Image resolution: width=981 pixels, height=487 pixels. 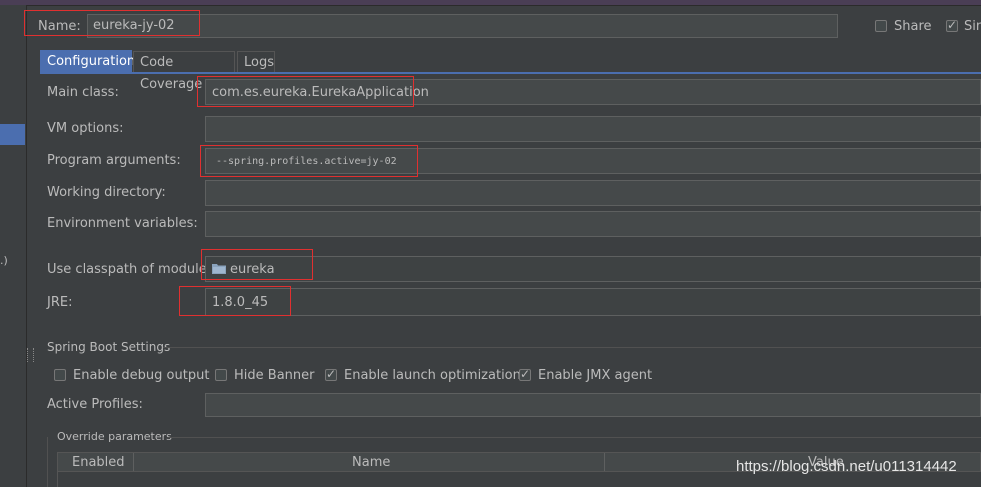 I want to click on jre-label: JRE:, so click(x=60, y=302).